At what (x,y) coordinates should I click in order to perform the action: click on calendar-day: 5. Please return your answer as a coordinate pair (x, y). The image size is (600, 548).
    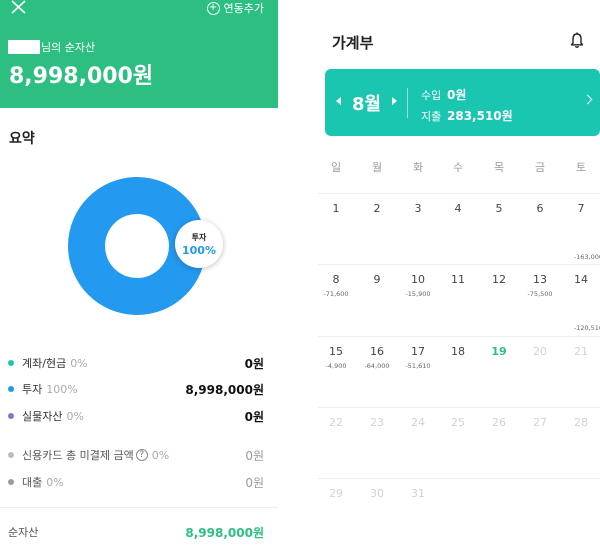
    Looking at the image, I should click on (499, 237).